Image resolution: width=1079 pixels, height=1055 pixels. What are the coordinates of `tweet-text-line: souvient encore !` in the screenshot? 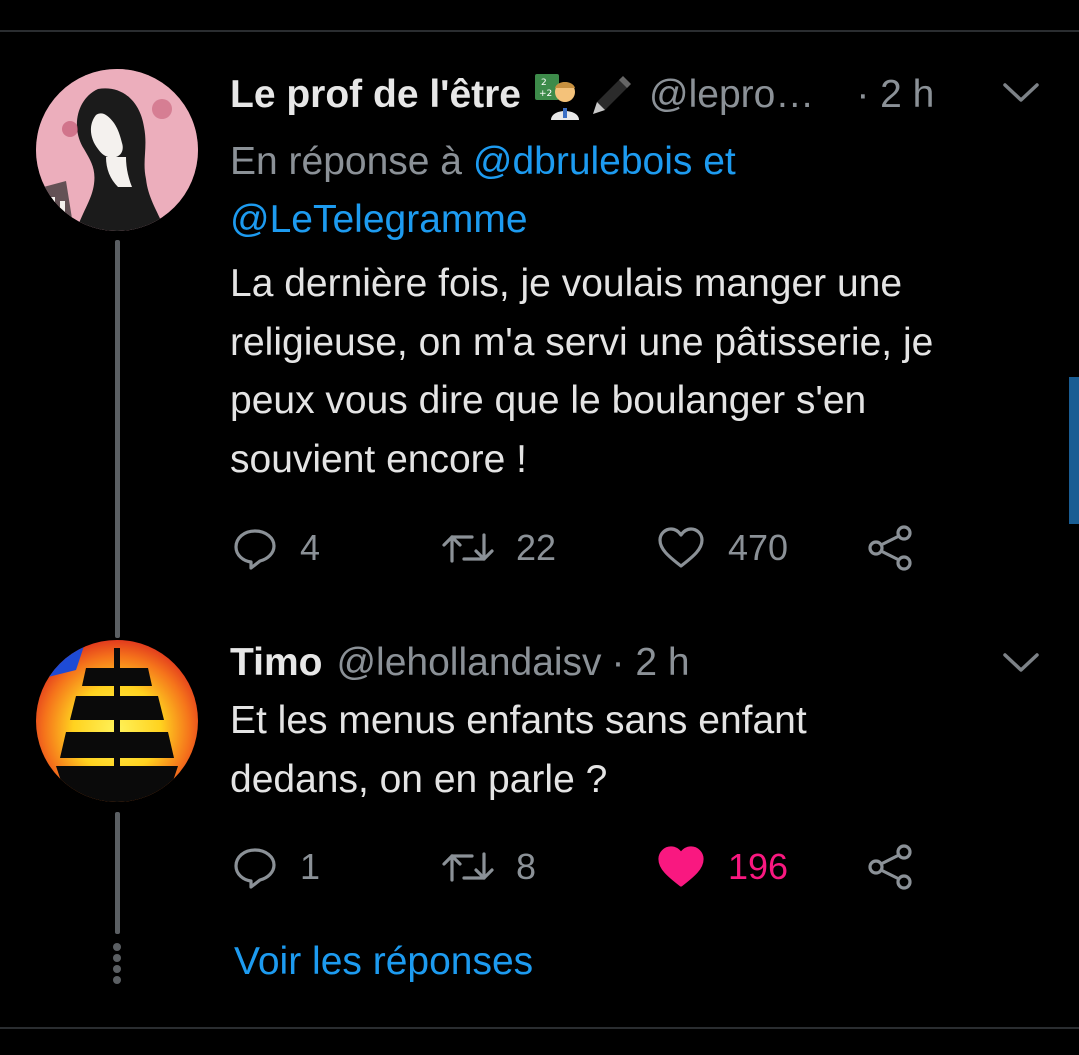 It's located at (379, 459).